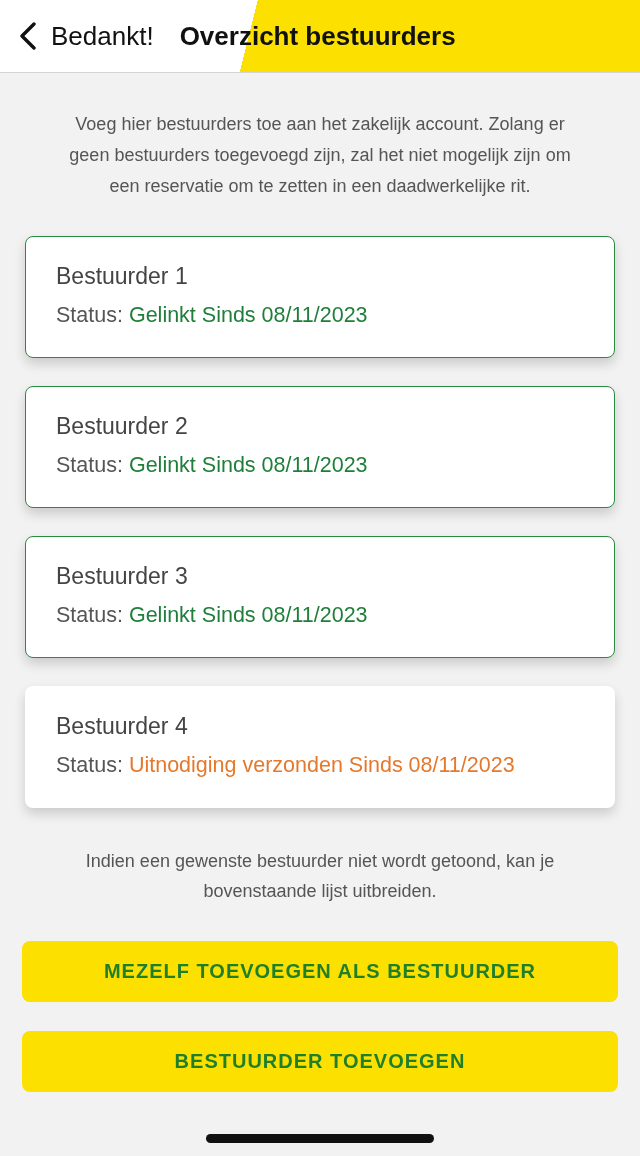  Describe the element at coordinates (86, 36) in the screenshot. I see `back-button: Bedankt!` at that location.